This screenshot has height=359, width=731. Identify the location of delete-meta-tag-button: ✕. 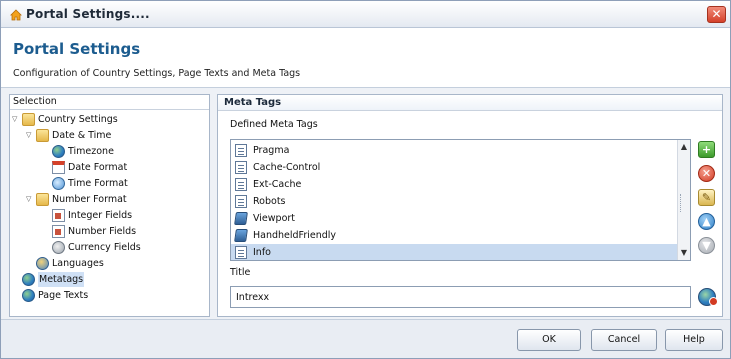
(706, 173).